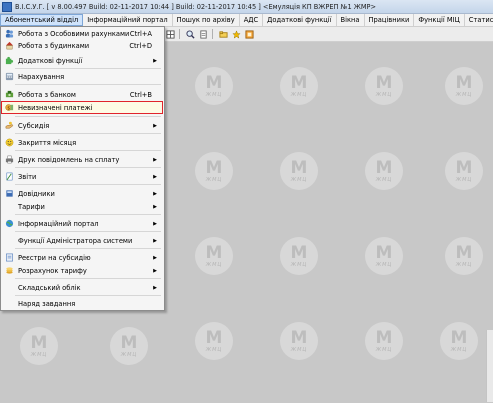 The width and height of the screenshot is (493, 403). I want to click on menu-item-label: Робота з Особовими рахунками, so click(74, 33).